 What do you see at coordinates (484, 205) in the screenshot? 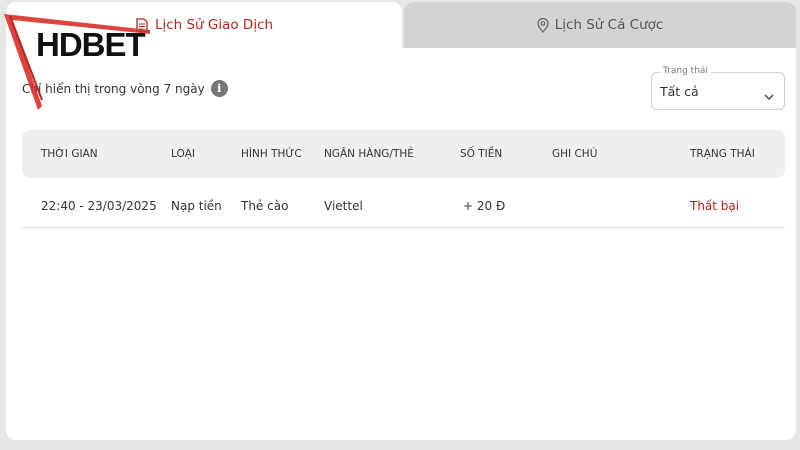
I see `cell-amount: + 20 Đ` at bounding box center [484, 205].